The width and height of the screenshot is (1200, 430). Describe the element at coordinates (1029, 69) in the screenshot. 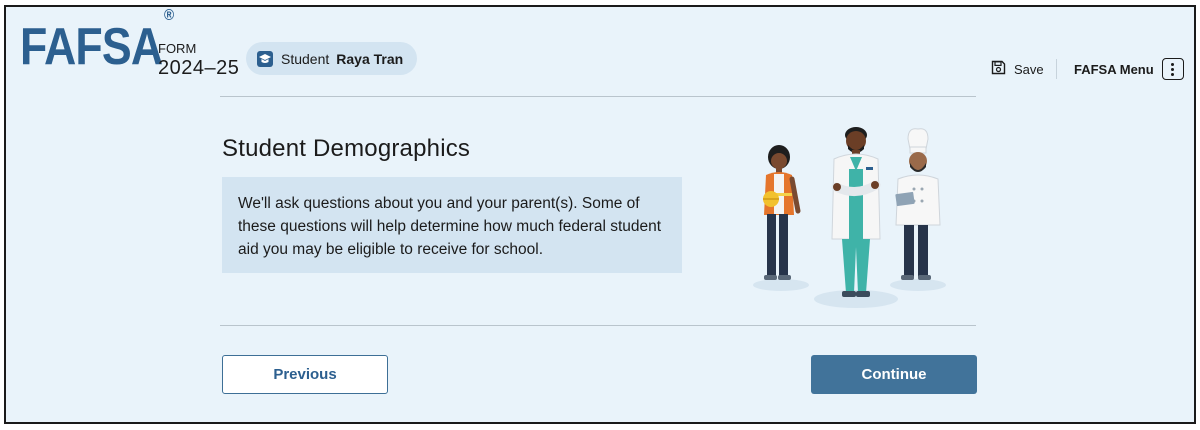

I see `save-label: Save` at that location.